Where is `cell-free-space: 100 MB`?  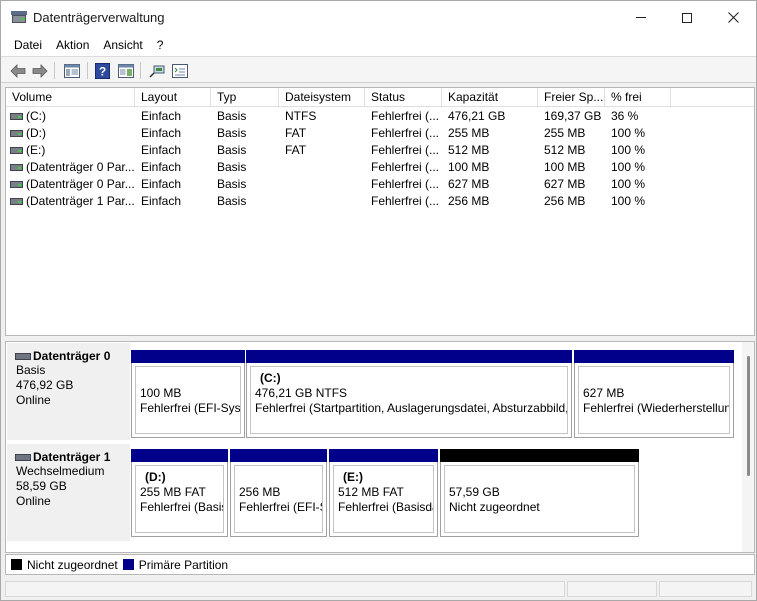 cell-free-space: 100 MB is located at coordinates (565, 167).